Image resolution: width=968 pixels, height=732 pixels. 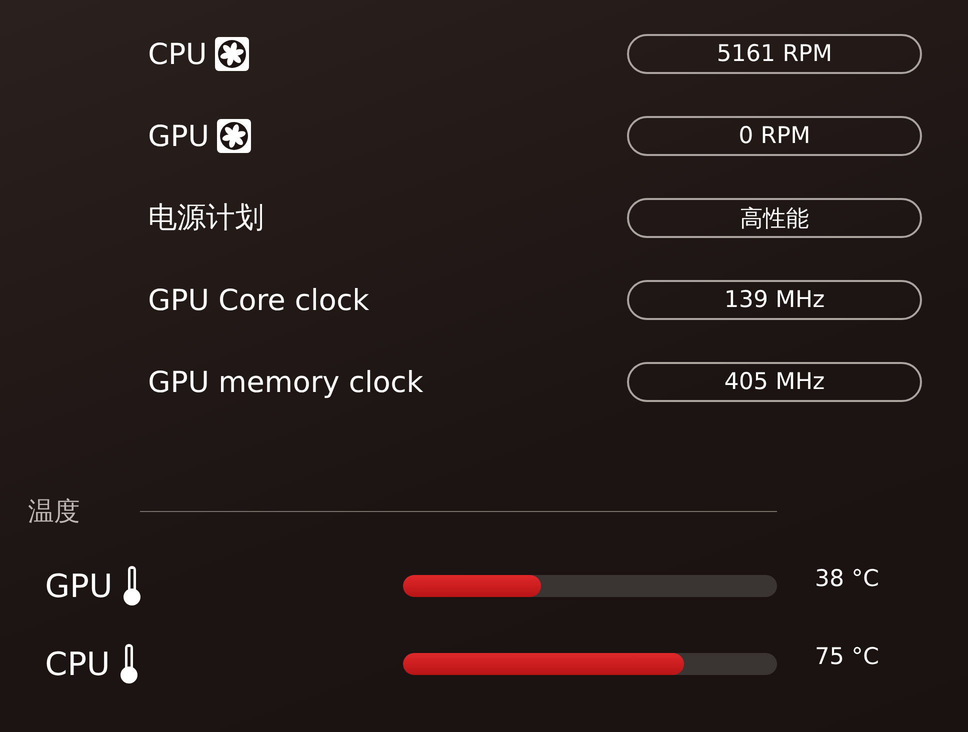 I want to click on value-field: 405 MHz, so click(x=774, y=382).